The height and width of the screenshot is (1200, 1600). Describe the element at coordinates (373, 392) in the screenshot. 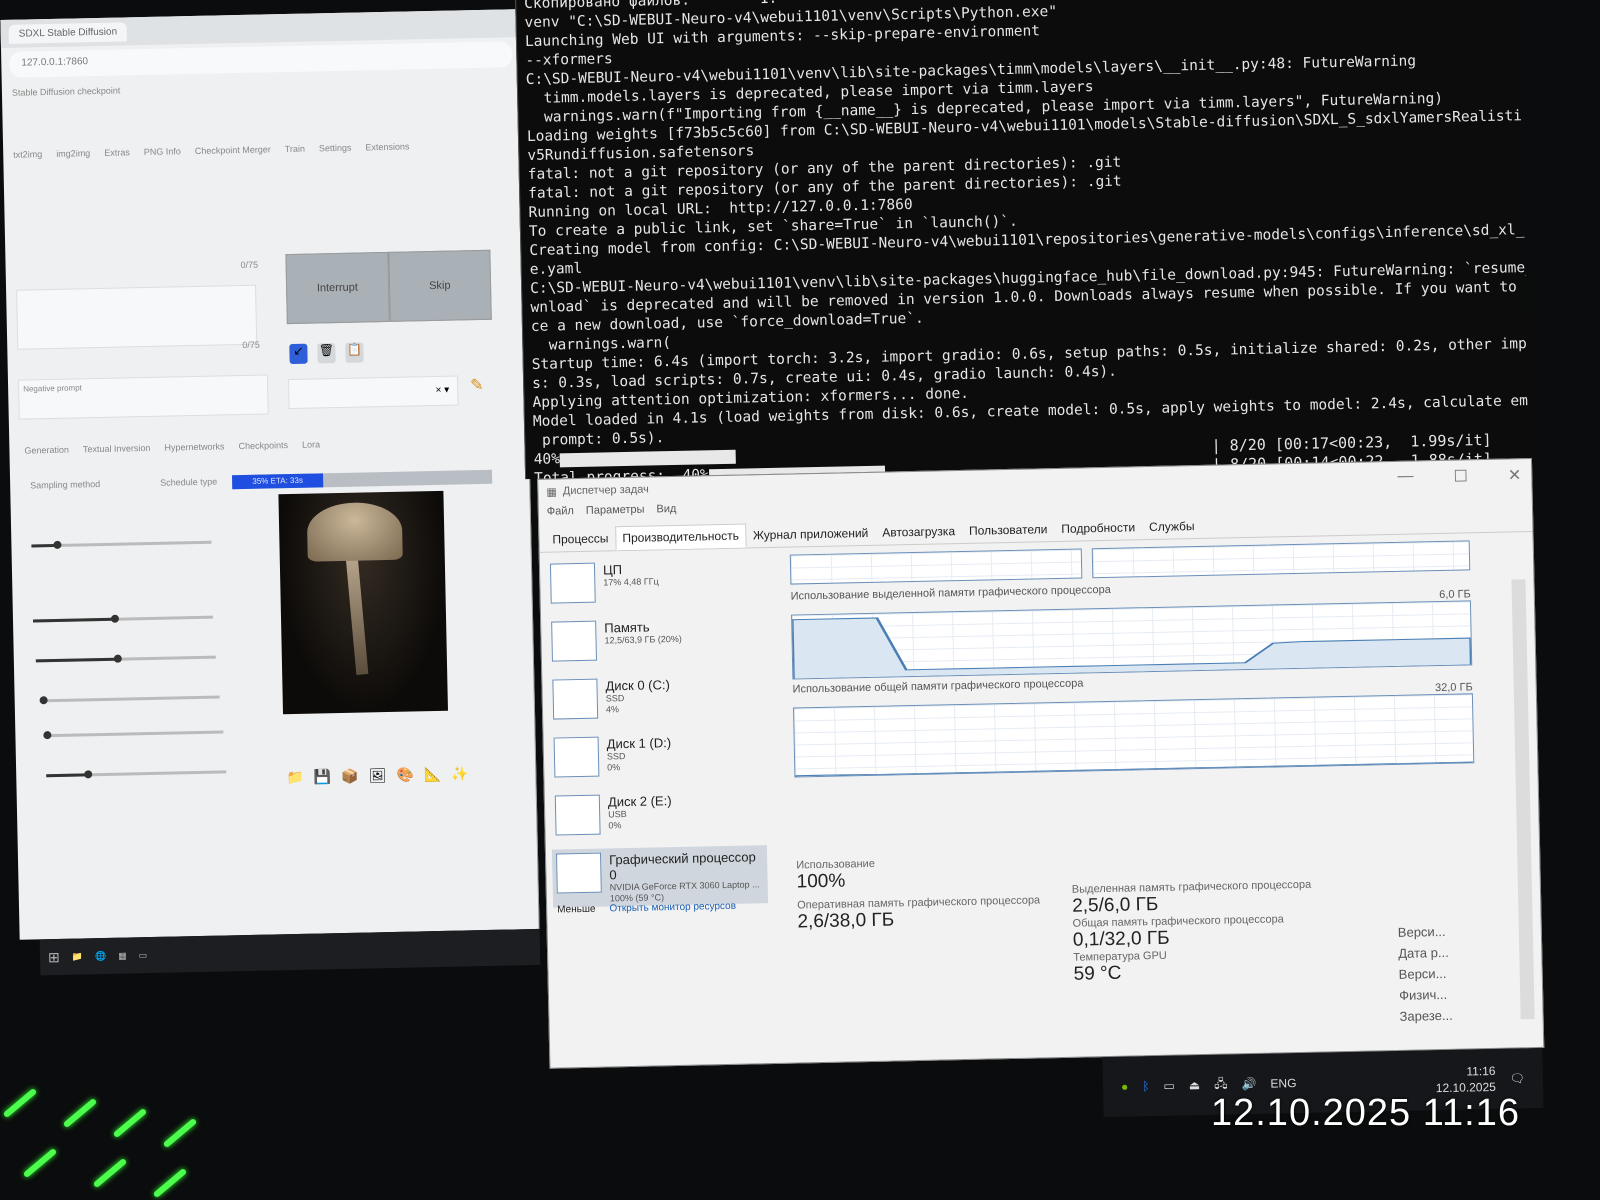

I see `styles-dropdown: × ▾` at that location.